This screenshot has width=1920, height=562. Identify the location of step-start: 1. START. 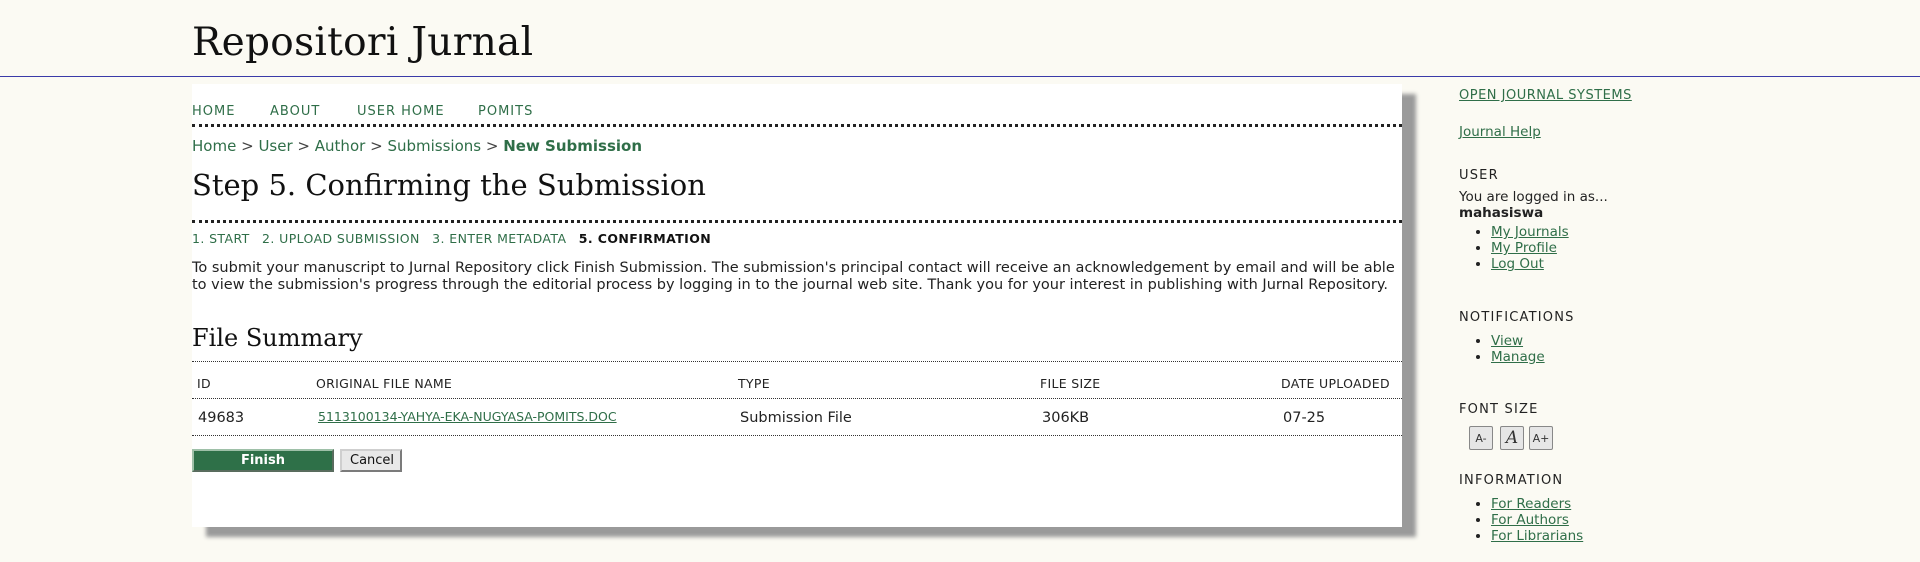
(221, 238).